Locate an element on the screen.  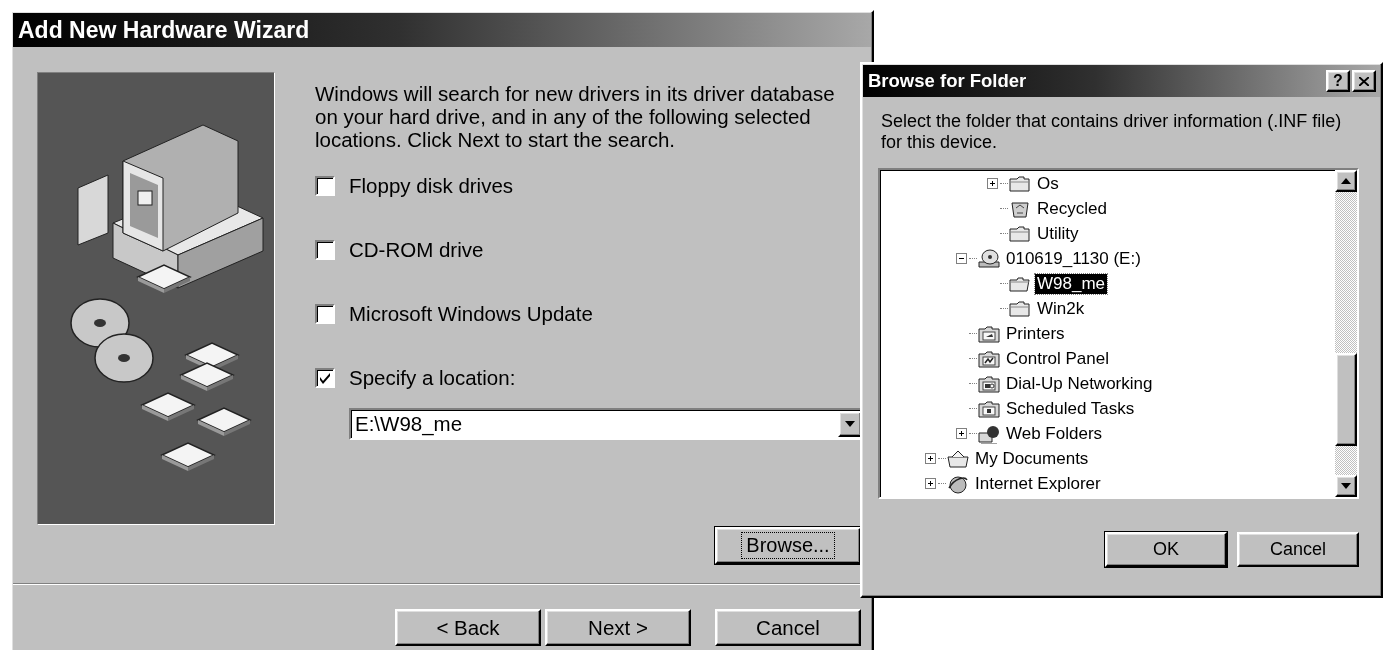
dial-up-folder-icon is located at coordinates (989, 383).